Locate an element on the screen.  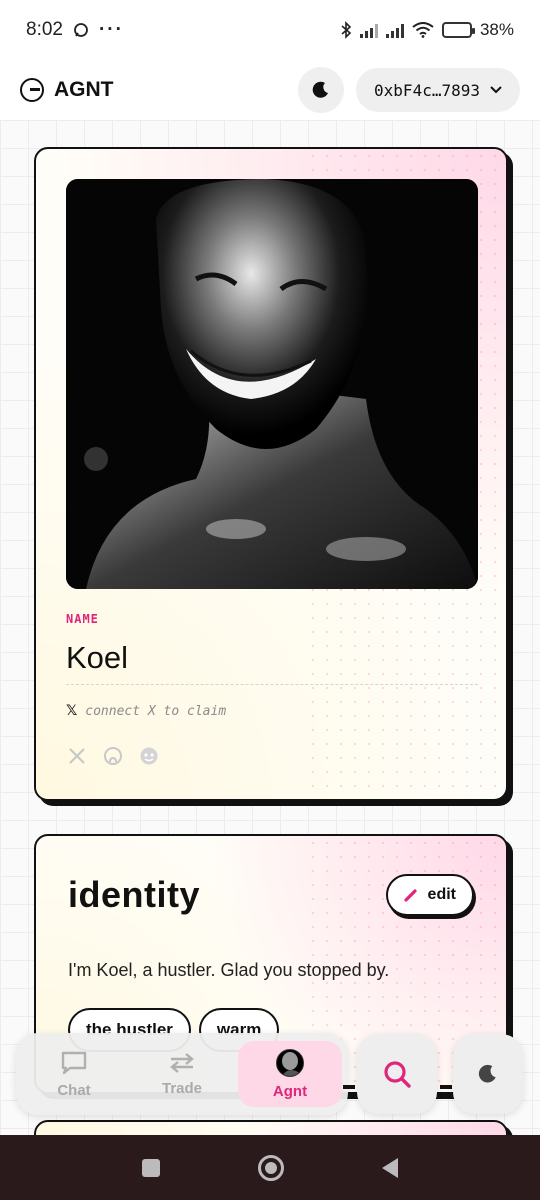
x-icon: 𝕏 is located at coordinates (72, 711).